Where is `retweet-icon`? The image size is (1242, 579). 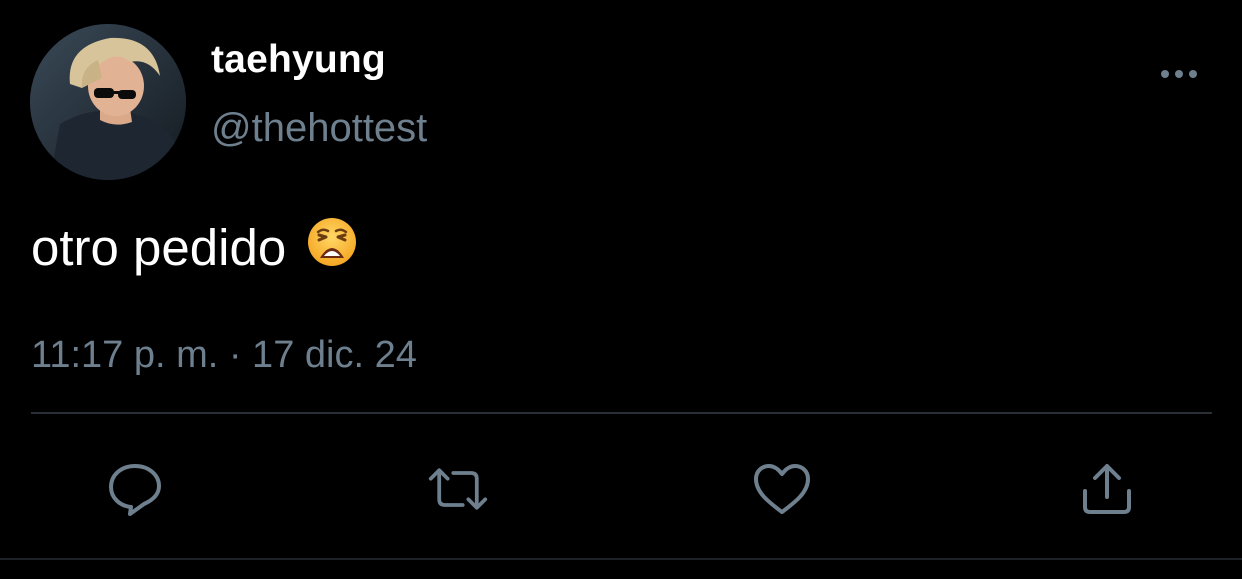 retweet-icon is located at coordinates (458, 489).